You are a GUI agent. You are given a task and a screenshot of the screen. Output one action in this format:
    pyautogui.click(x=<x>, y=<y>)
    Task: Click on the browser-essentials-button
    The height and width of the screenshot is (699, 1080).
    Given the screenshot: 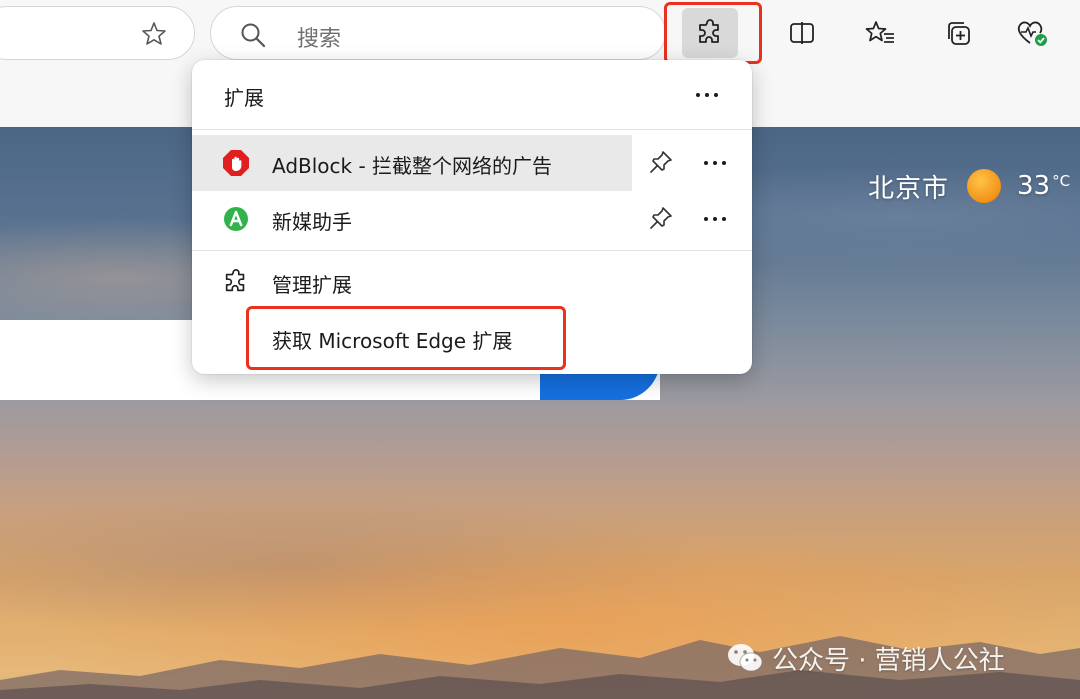 What is the action you would take?
    pyautogui.click(x=1032, y=33)
    